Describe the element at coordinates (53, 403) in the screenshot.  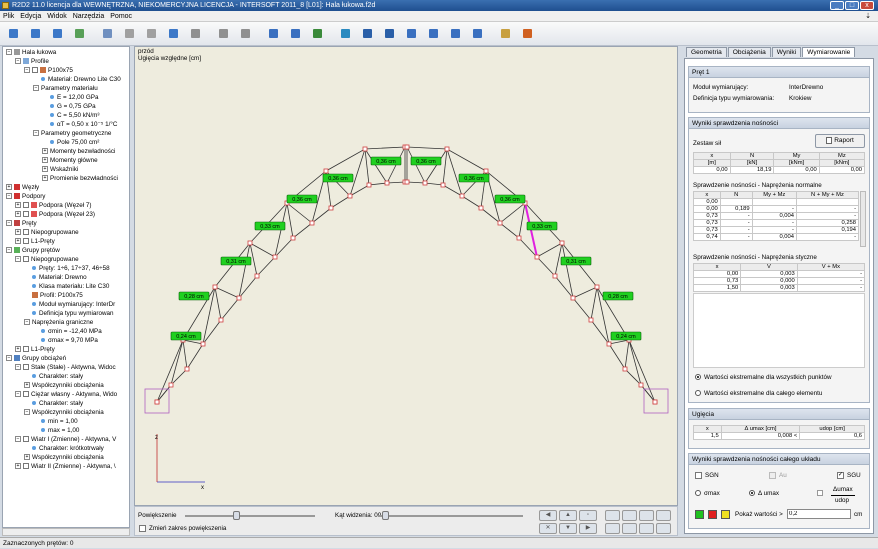
I see `tree-node: Charakter: stały` at that location.